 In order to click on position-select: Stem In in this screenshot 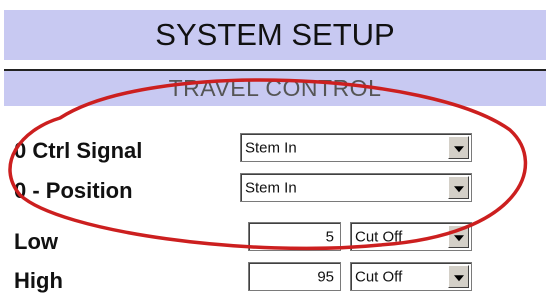, I will do `click(356, 187)`.